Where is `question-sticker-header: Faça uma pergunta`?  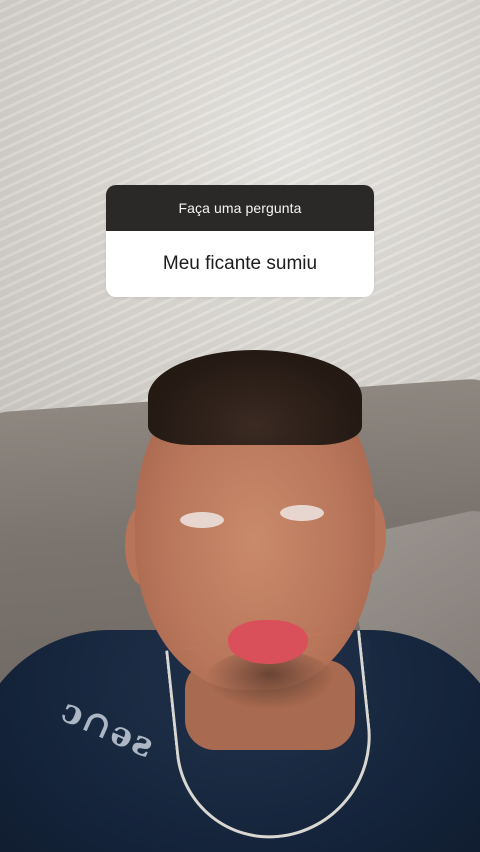
question-sticker-header: Faça uma pergunta is located at coordinates (240, 208).